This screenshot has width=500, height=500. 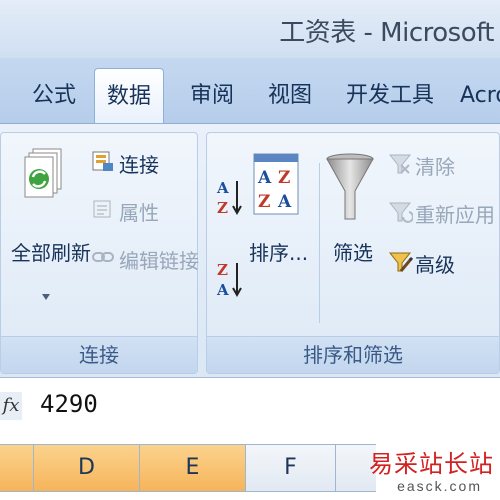 What do you see at coordinates (212, 96) in the screenshot?
I see `tab-review: 审阅` at bounding box center [212, 96].